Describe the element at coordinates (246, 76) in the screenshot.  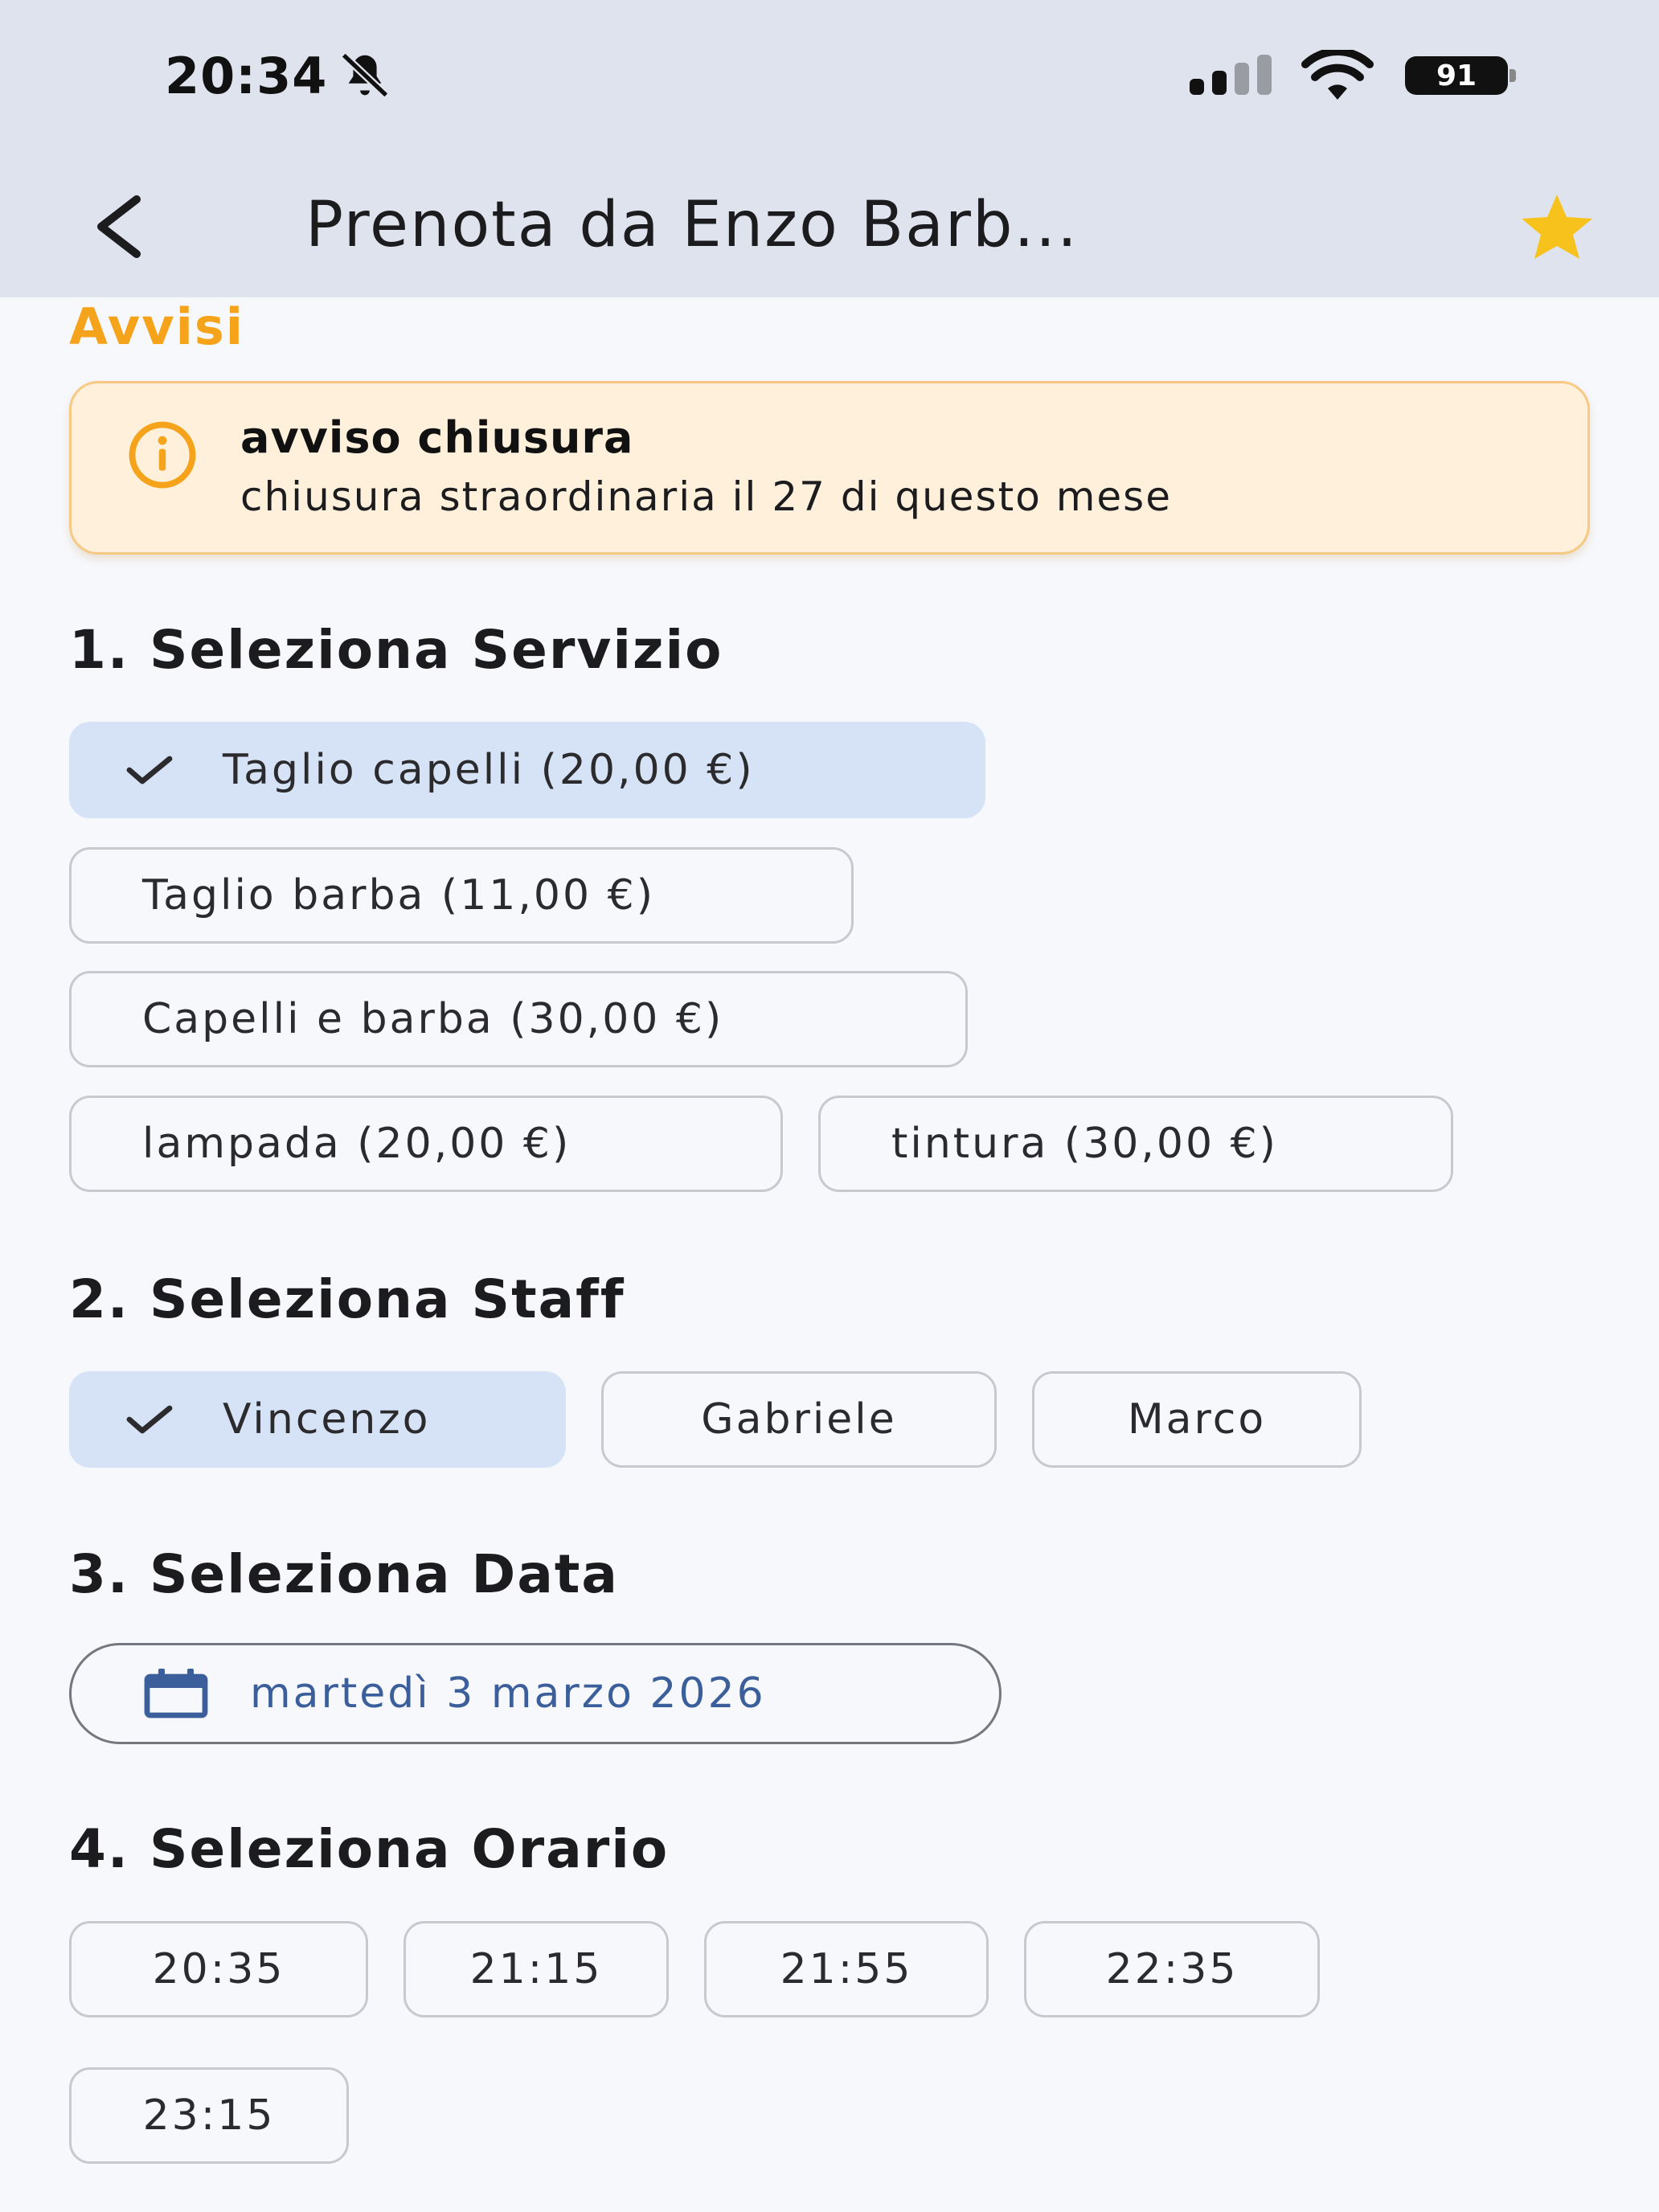
I see `status-time-text: 20:34` at that location.